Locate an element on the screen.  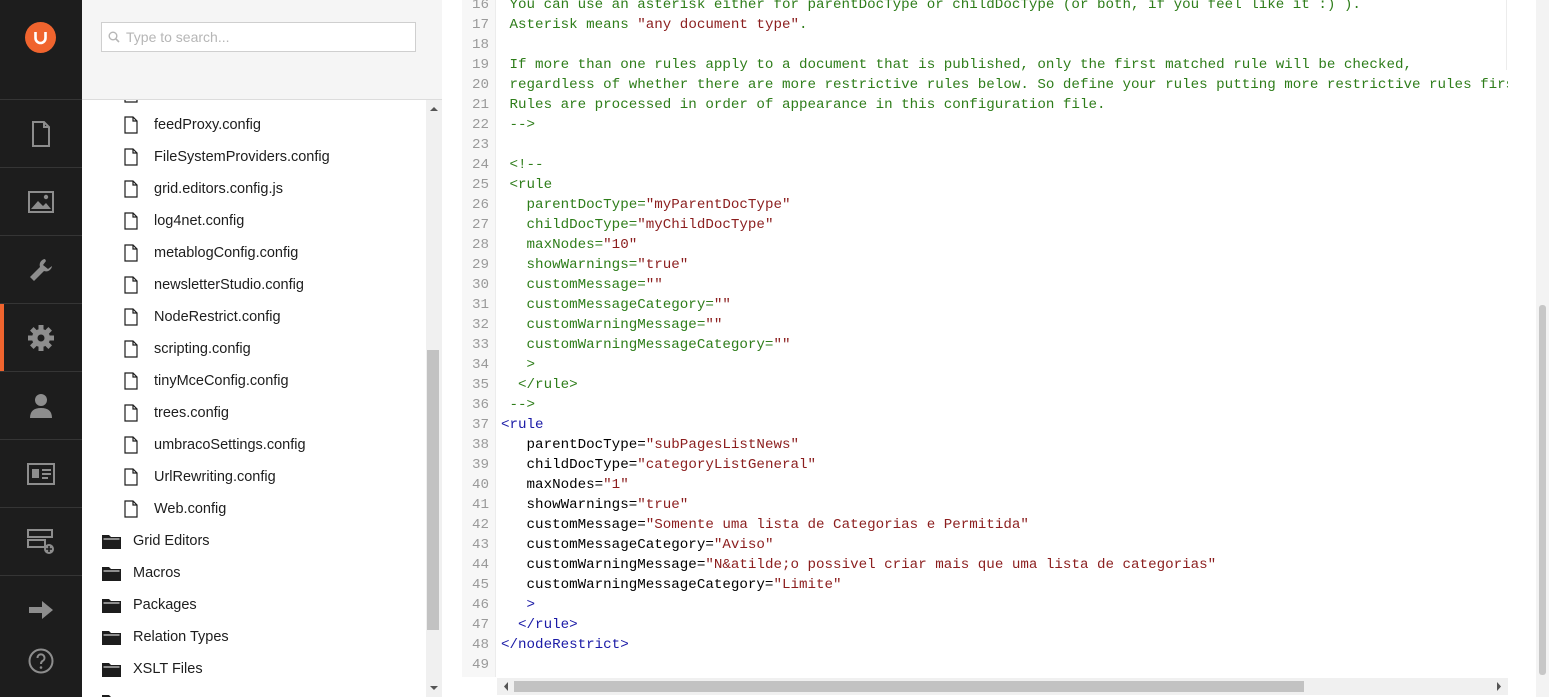
tree-item-folder: Packages is located at coordinates (149, 605).